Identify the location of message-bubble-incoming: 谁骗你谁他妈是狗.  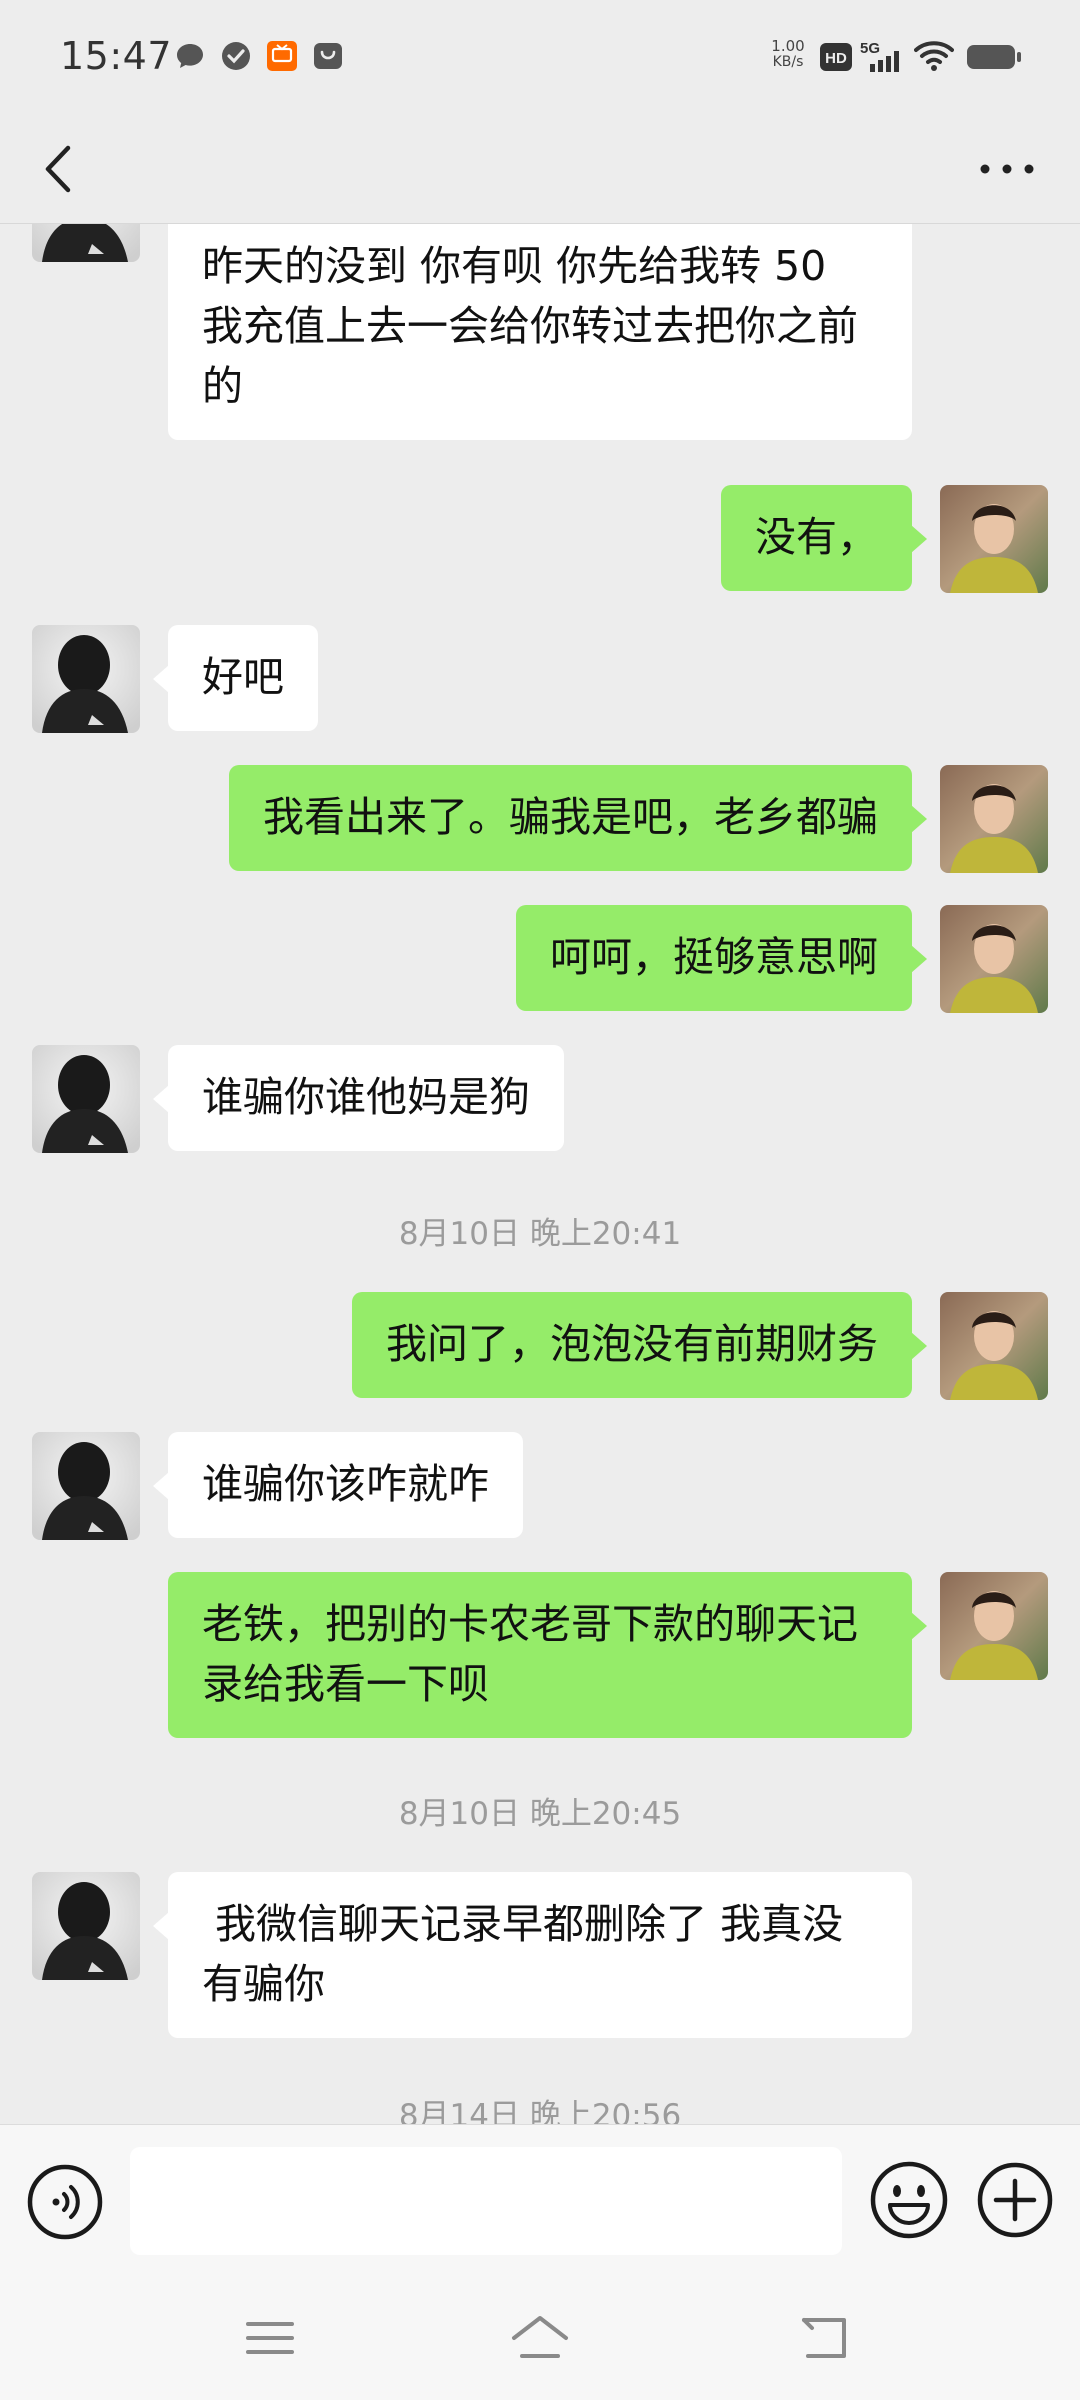
(358, 1098).